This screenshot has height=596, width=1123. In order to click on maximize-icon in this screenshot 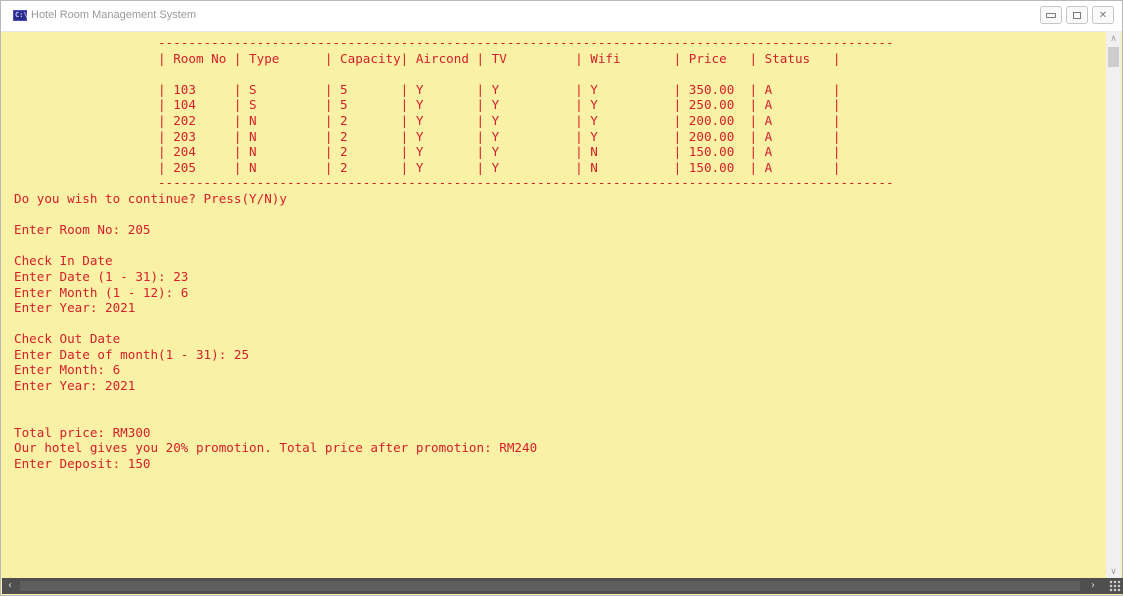, I will do `click(1077, 15)`.